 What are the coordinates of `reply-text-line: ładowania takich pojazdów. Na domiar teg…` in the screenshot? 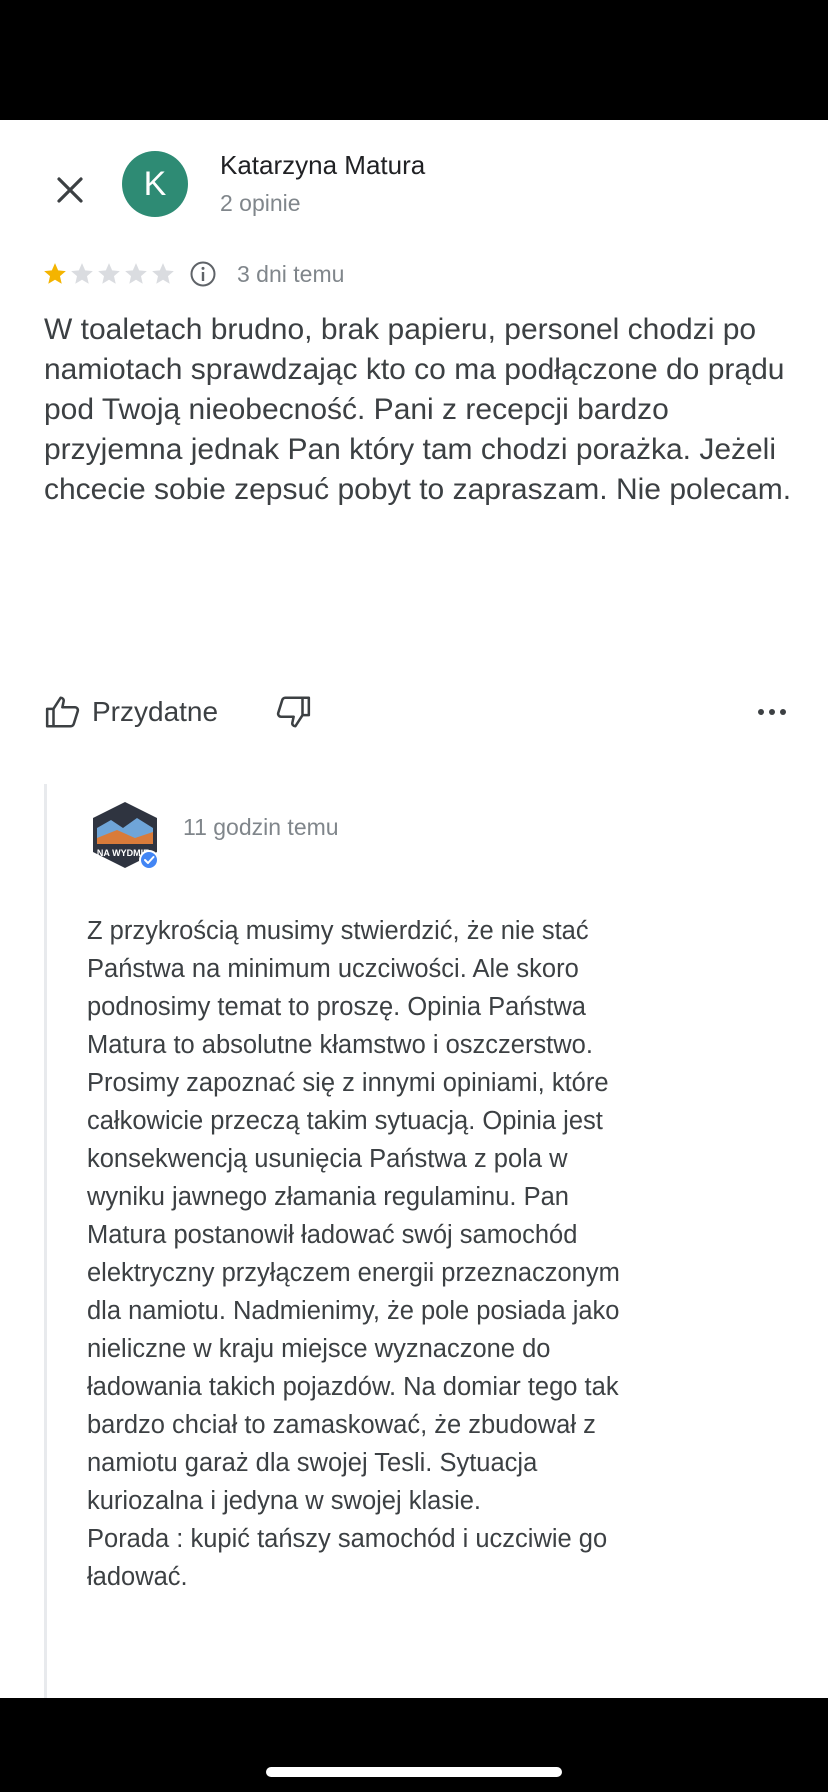 It's located at (353, 1387).